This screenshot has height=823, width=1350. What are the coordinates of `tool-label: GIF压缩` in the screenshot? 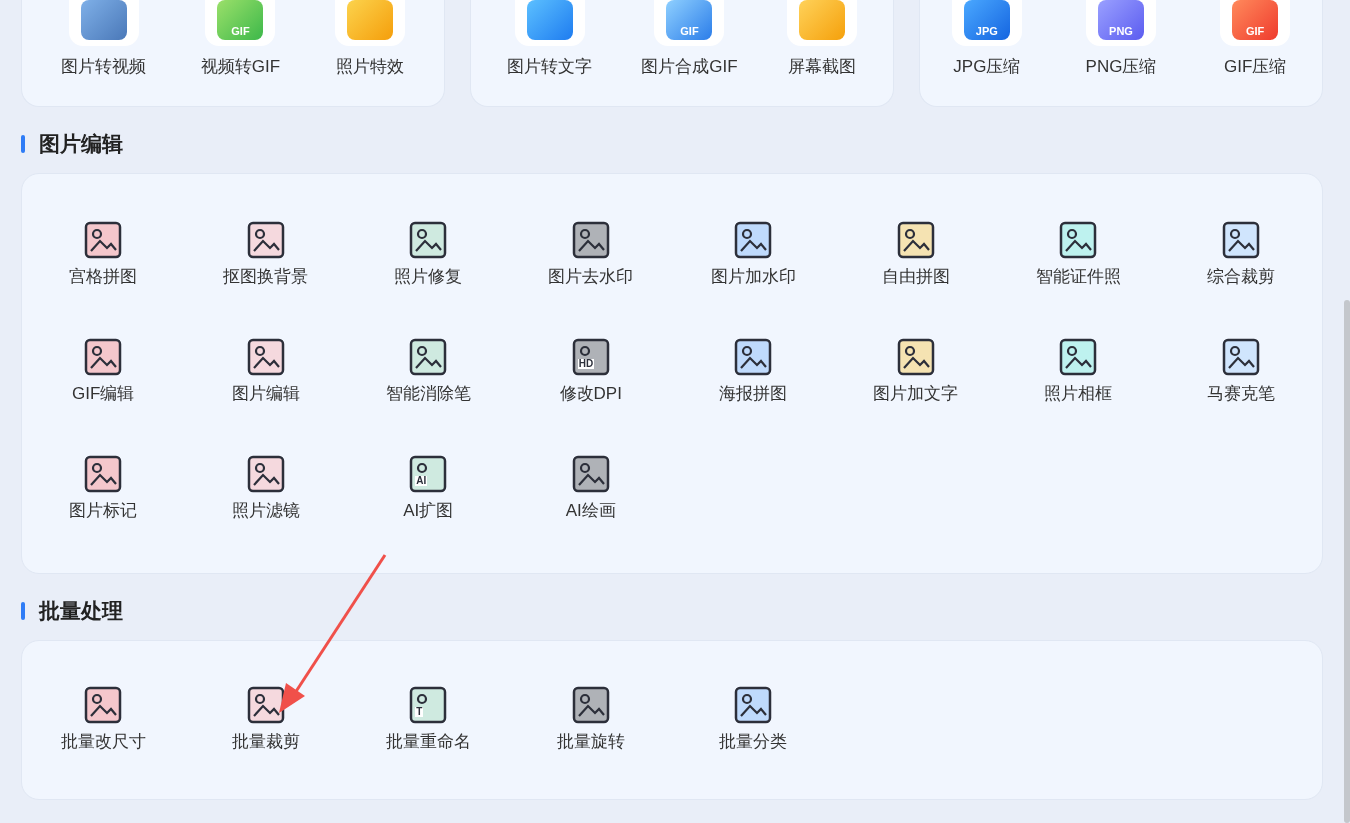 It's located at (1255, 67).